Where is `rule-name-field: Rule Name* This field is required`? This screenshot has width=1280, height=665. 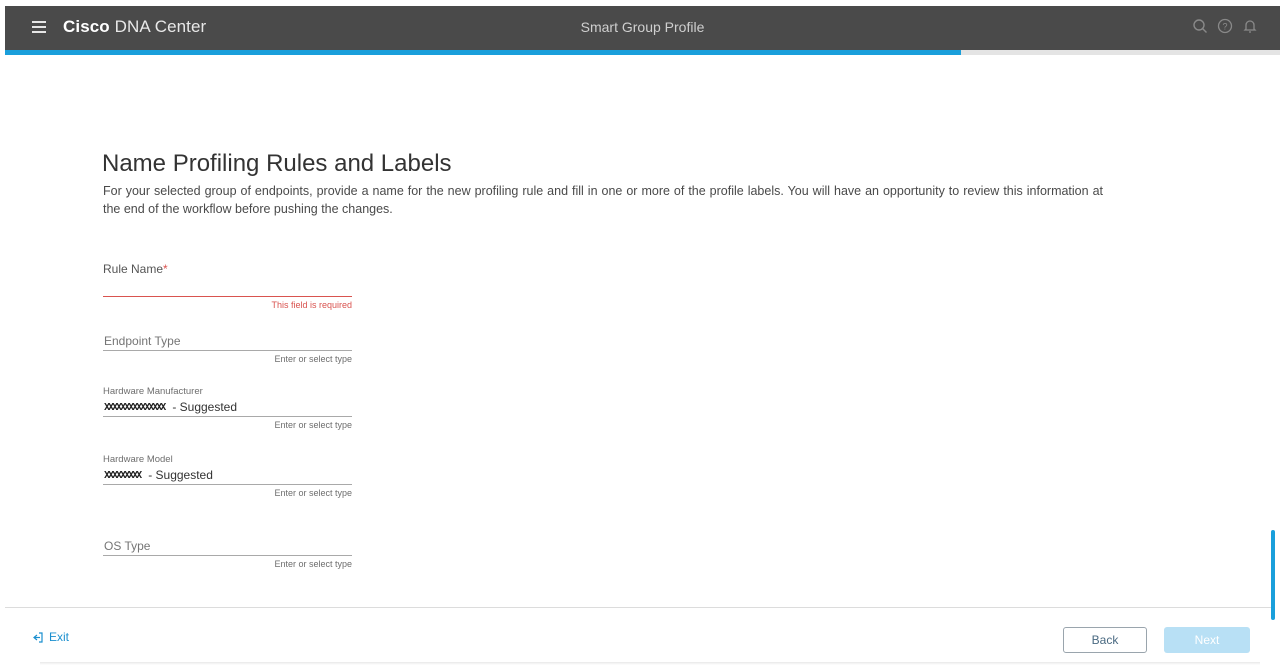
rule-name-field: Rule Name* This field is required is located at coordinates (227, 286).